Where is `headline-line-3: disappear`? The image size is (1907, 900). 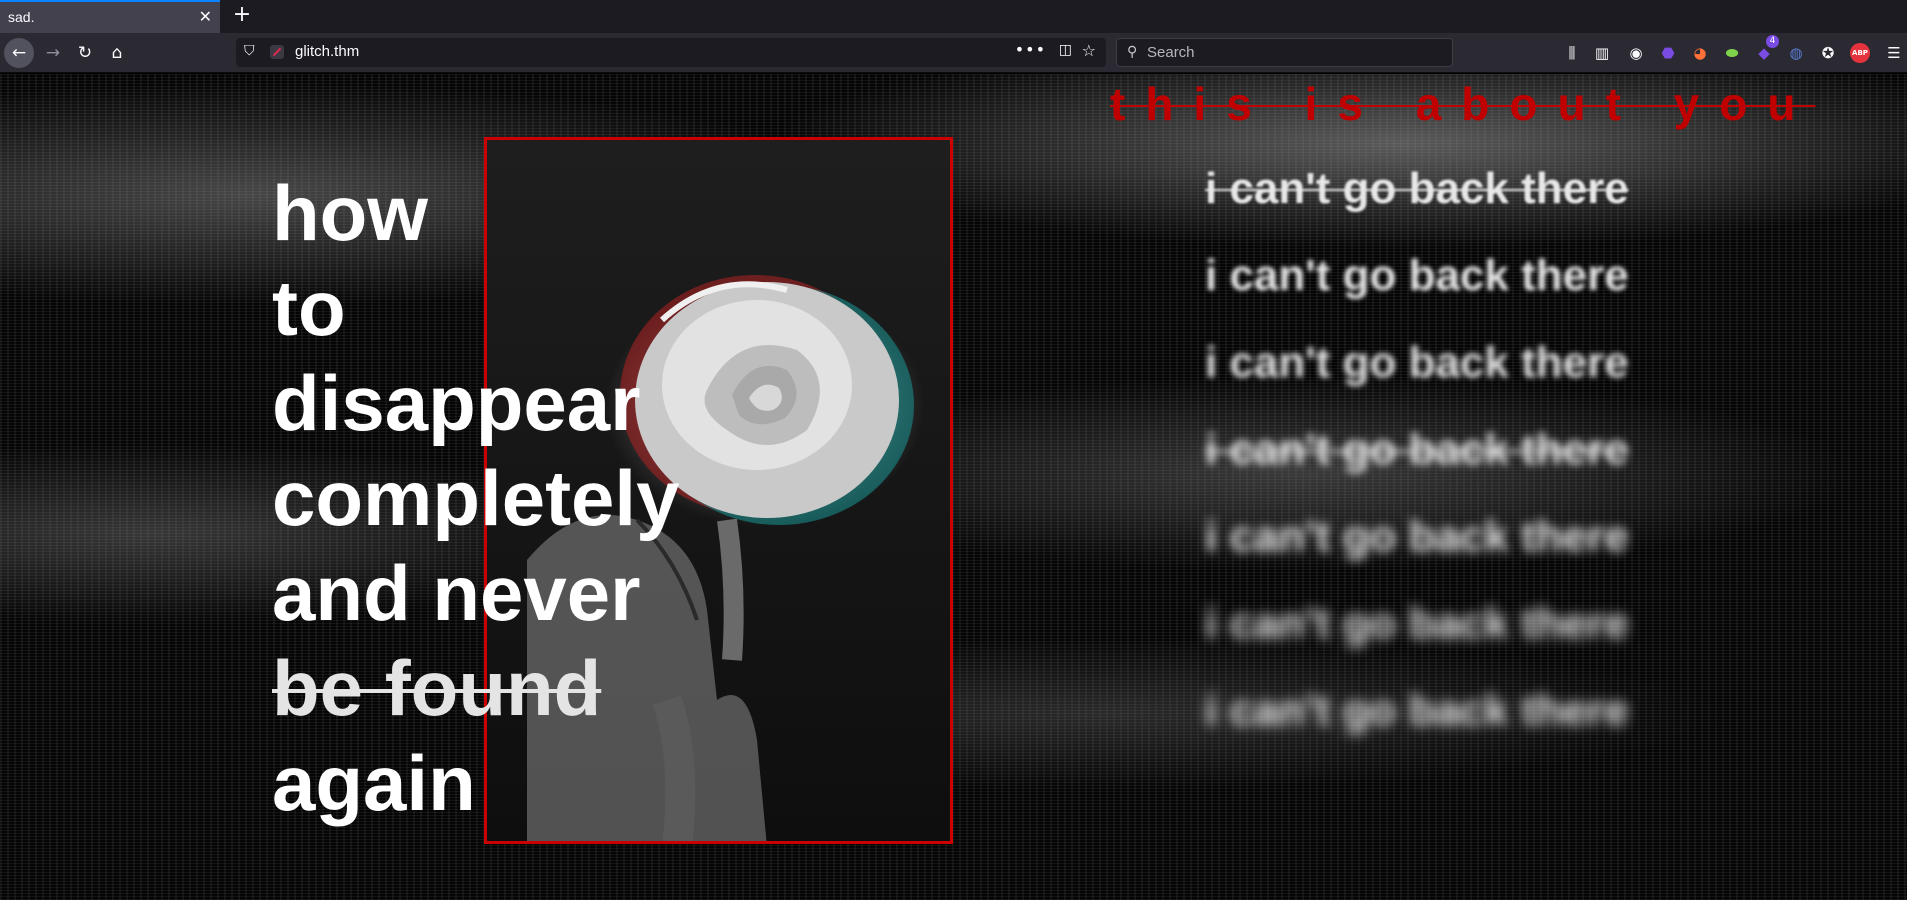 headline-line-3: disappear is located at coordinates (456, 403).